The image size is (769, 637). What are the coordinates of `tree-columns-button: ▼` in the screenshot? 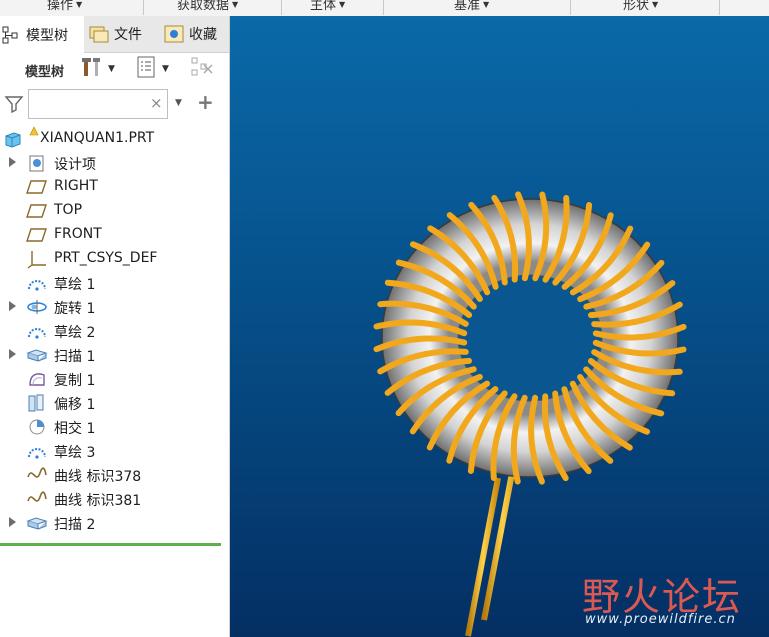 It's located at (151, 69).